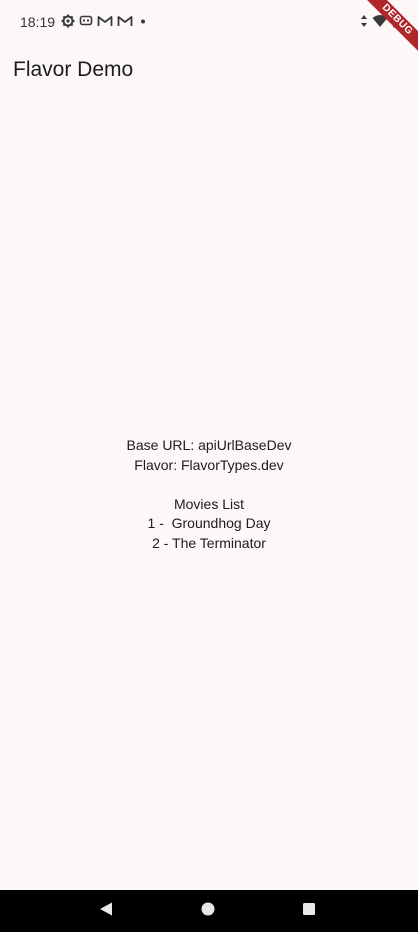  Describe the element at coordinates (209, 70) in the screenshot. I see `app-bar: Flavor Demo` at that location.